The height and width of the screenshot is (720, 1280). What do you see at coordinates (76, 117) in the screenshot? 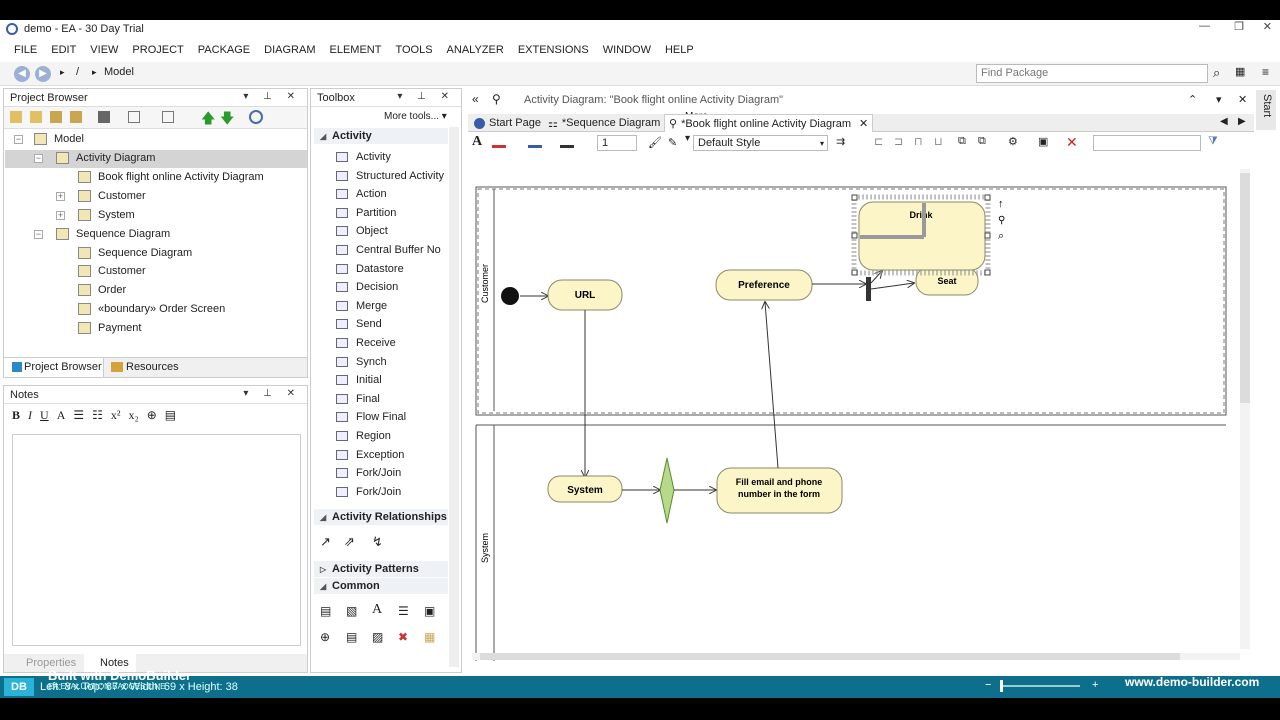
I see `new-element-icon` at bounding box center [76, 117].